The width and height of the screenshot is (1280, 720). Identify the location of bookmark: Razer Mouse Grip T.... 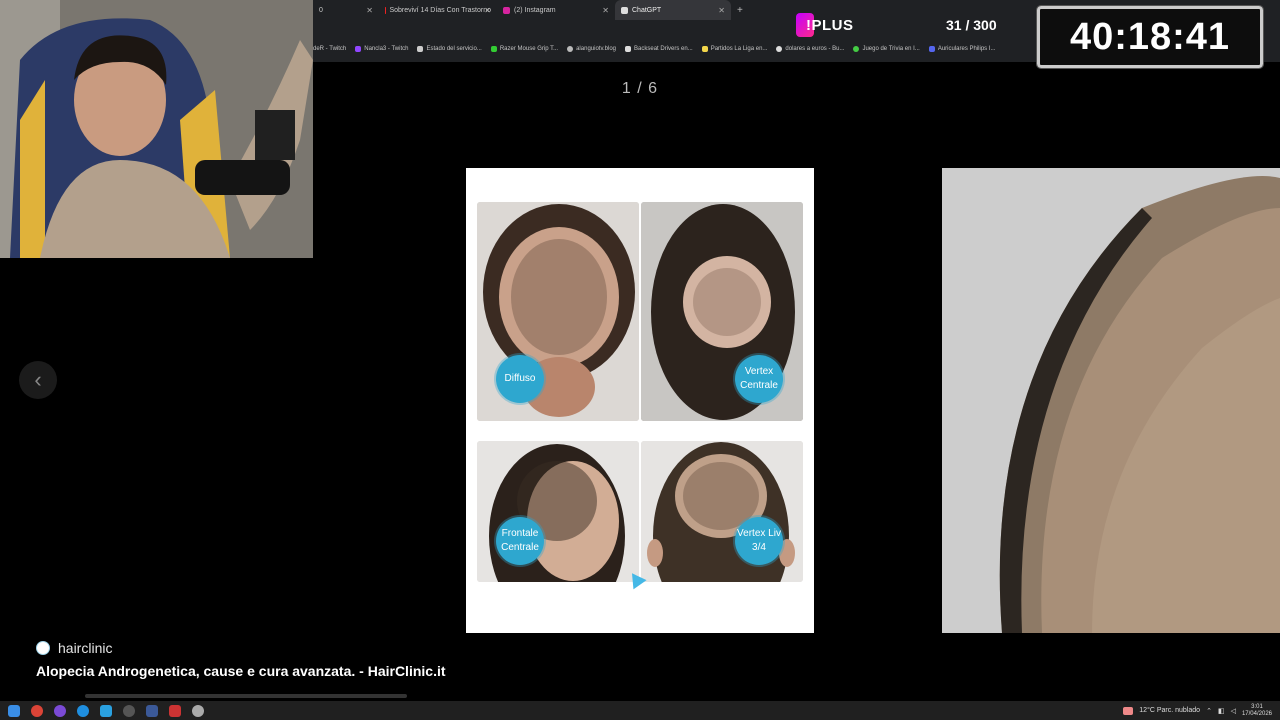
(524, 49).